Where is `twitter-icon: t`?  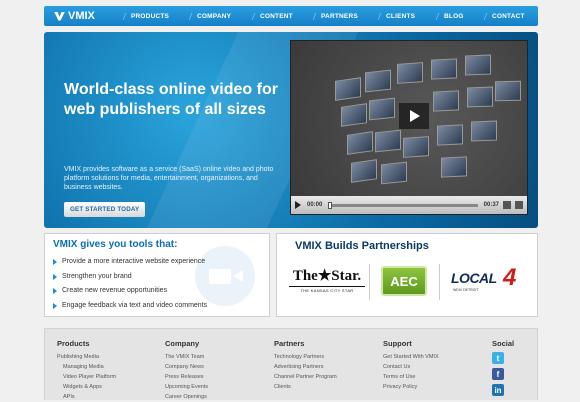 twitter-icon: t is located at coordinates (498, 358).